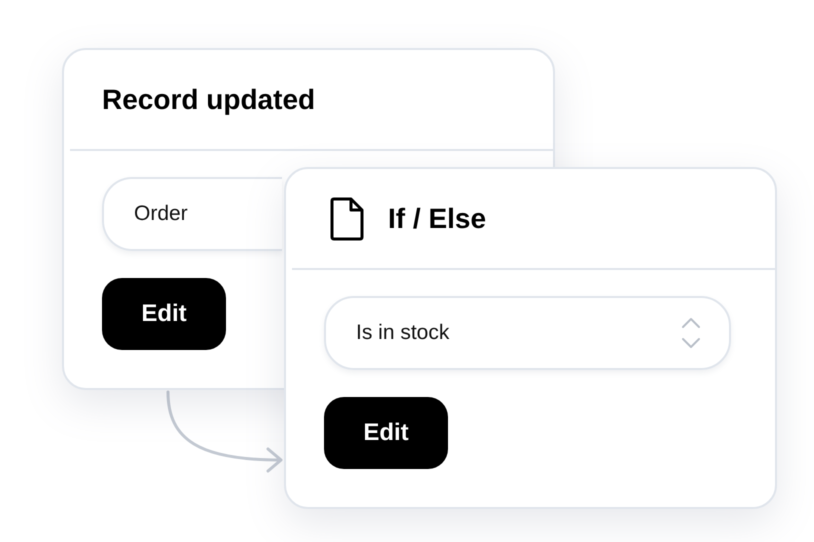  I want to click on select-field: Order, so click(192, 214).